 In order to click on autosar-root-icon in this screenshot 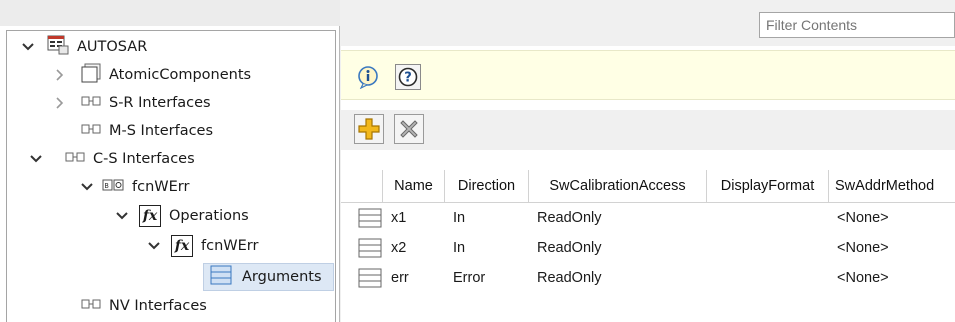, I will do `click(58, 47)`.